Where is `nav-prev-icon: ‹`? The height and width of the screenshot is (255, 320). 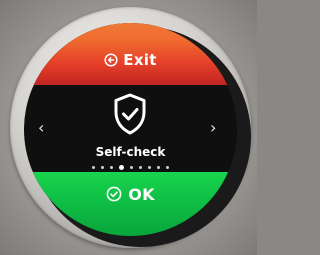 nav-prev-icon: ‹ is located at coordinates (41, 128).